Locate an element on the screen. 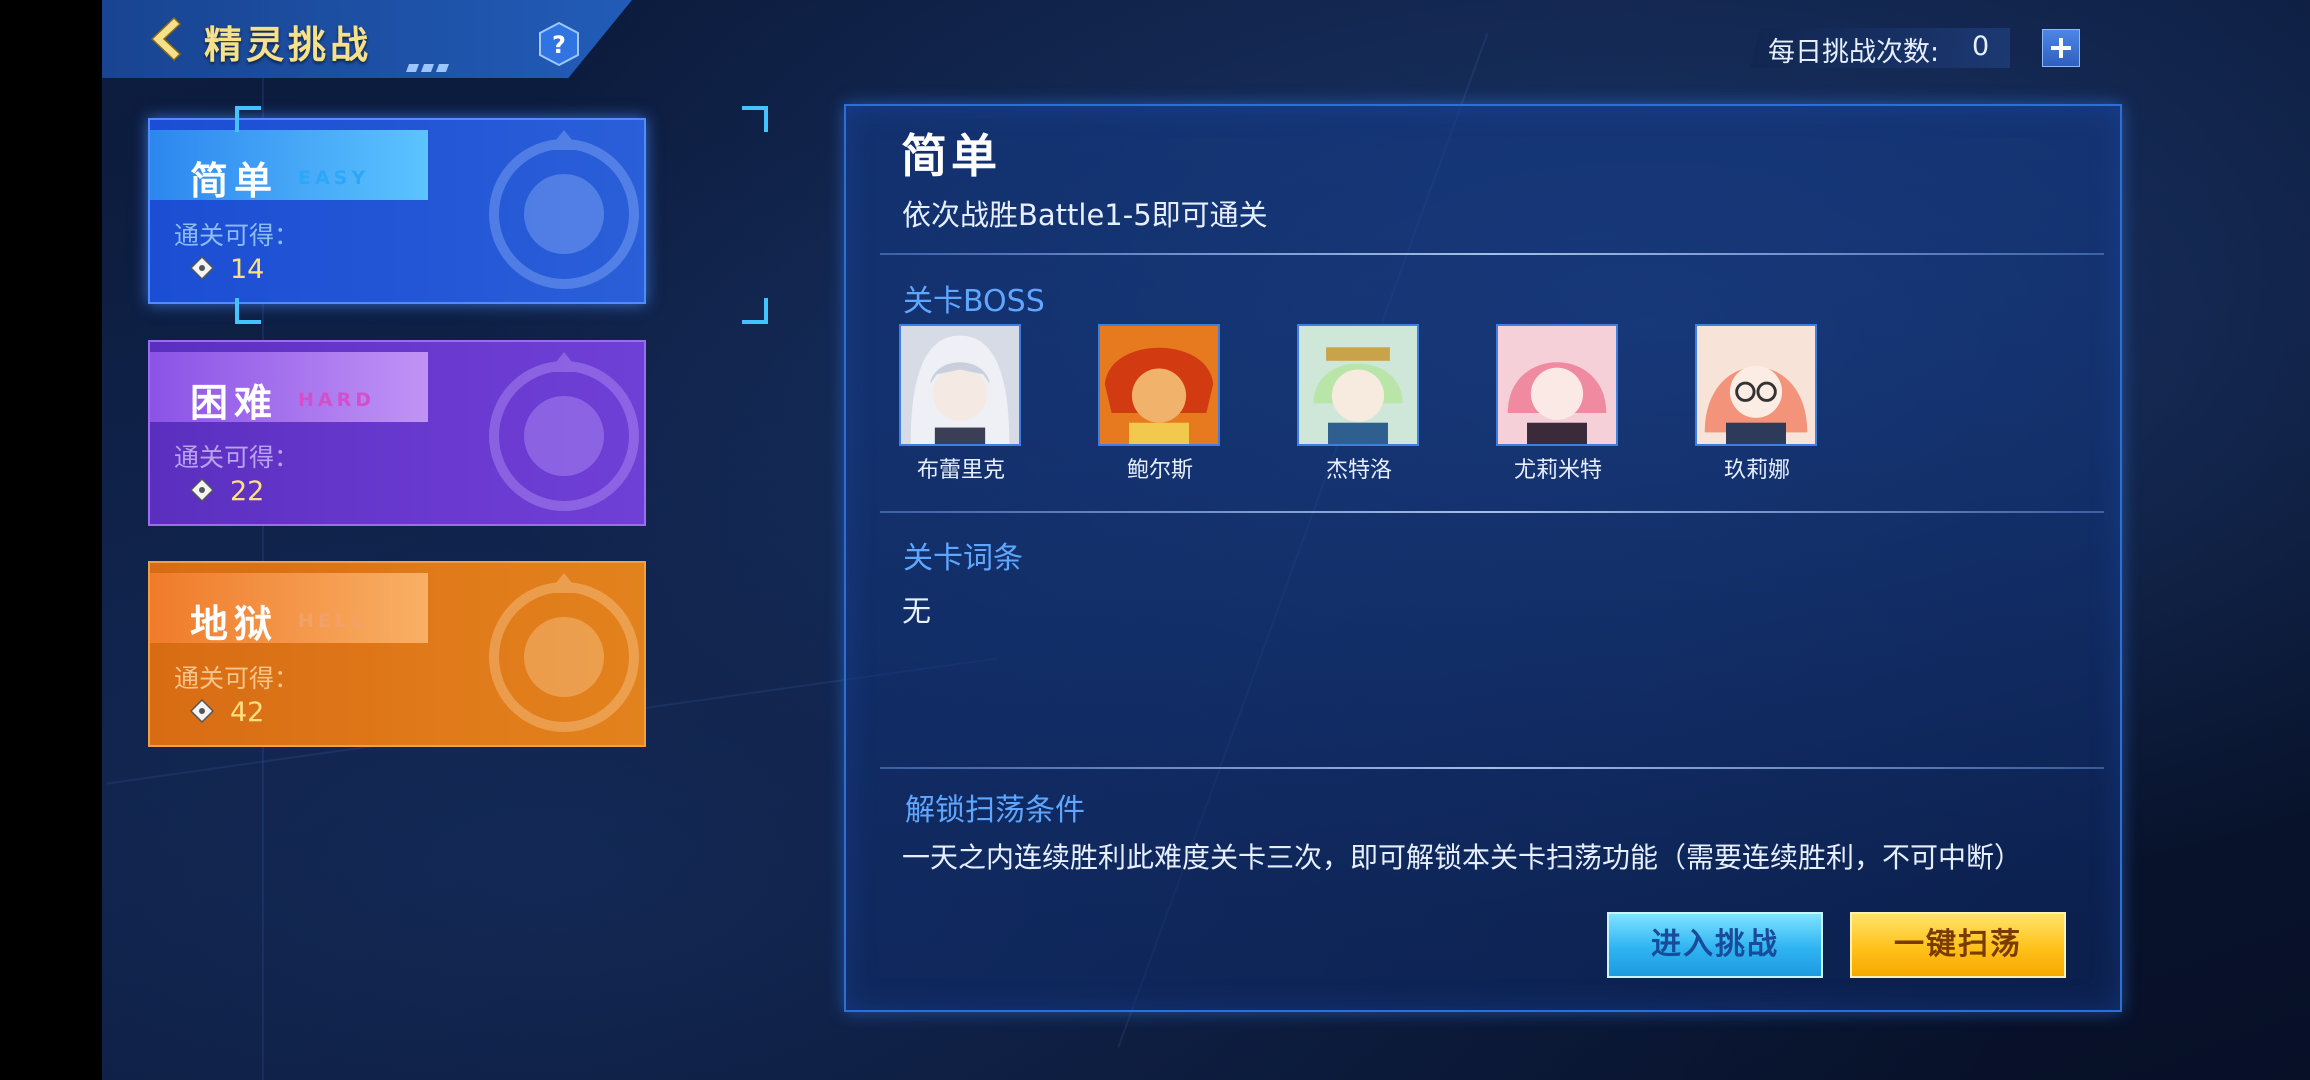 The height and width of the screenshot is (1080, 2310). detail-description: 依次战胜Battle1-5即可通关 is located at coordinates (1085, 215).